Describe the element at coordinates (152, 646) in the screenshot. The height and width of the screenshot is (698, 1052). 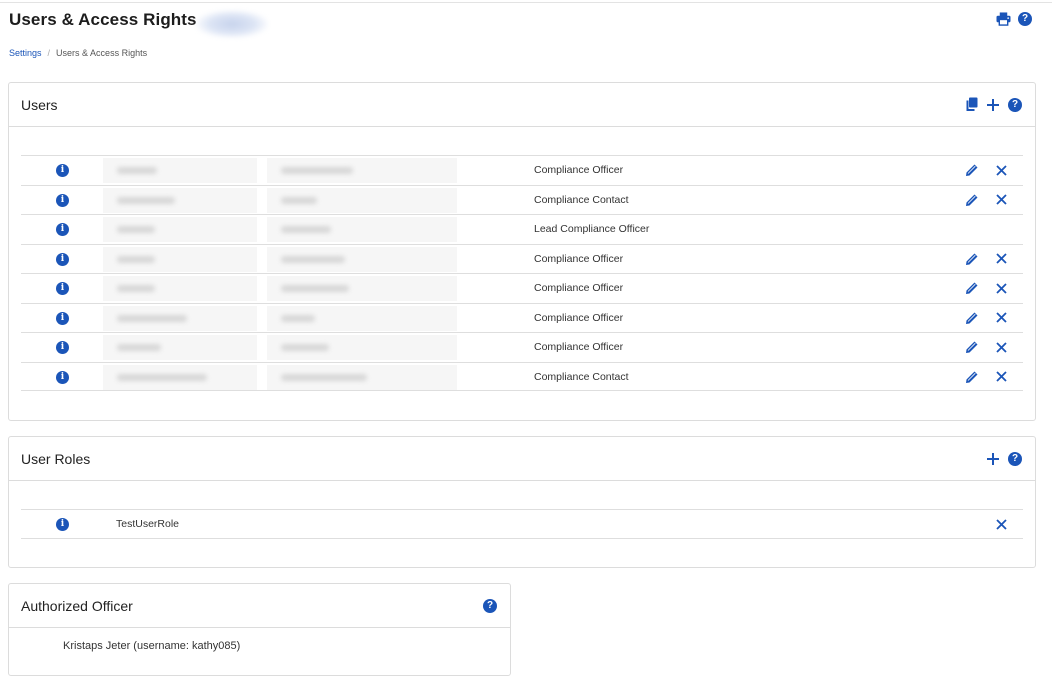
I see `authorized-officer-value: Kristaps Jeter (username: kathy085)` at that location.